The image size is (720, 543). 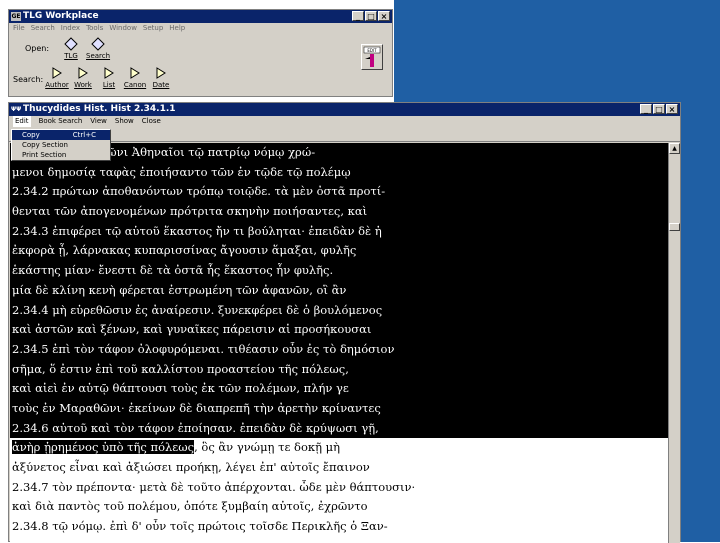 I want to click on edit-icon: EDIT, so click(x=372, y=56).